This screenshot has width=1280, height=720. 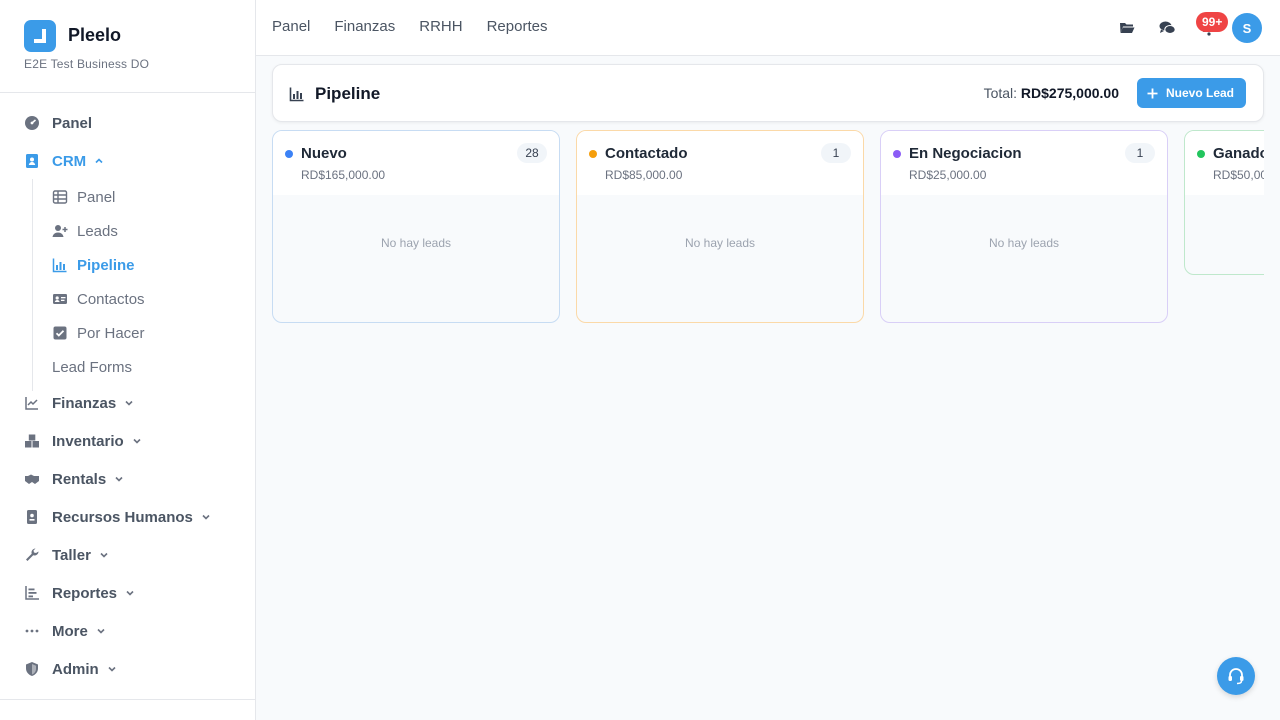 I want to click on sidebar-item-recursos-humanos: Recursos Humanos, so click(x=117, y=517).